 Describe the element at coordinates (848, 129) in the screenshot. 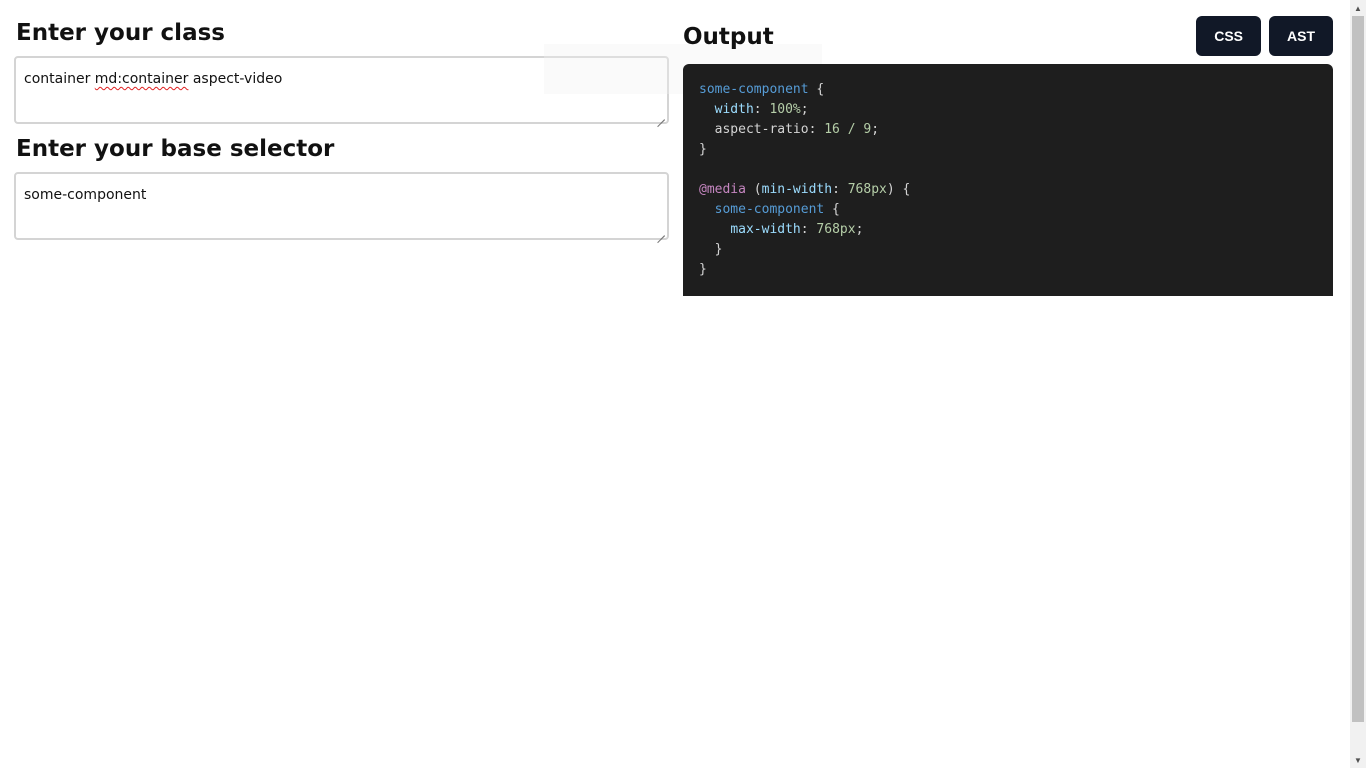

I see `code-value: 16 / 9` at that location.